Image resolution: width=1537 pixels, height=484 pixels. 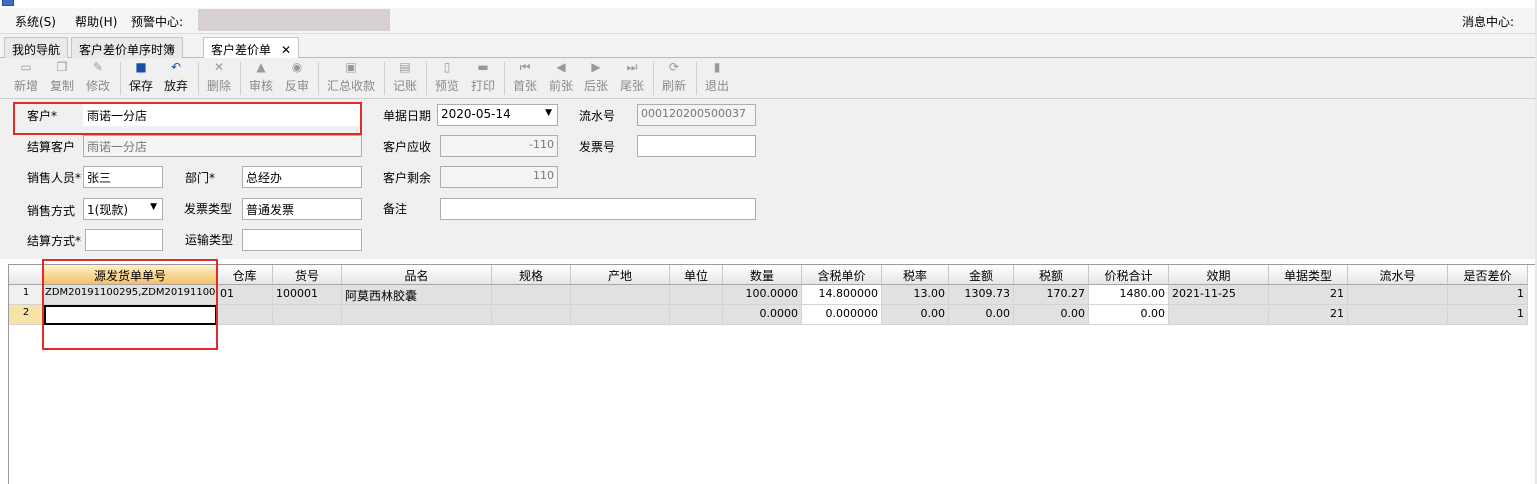 I want to click on cell-tax-rate: 13.00, so click(x=915, y=295).